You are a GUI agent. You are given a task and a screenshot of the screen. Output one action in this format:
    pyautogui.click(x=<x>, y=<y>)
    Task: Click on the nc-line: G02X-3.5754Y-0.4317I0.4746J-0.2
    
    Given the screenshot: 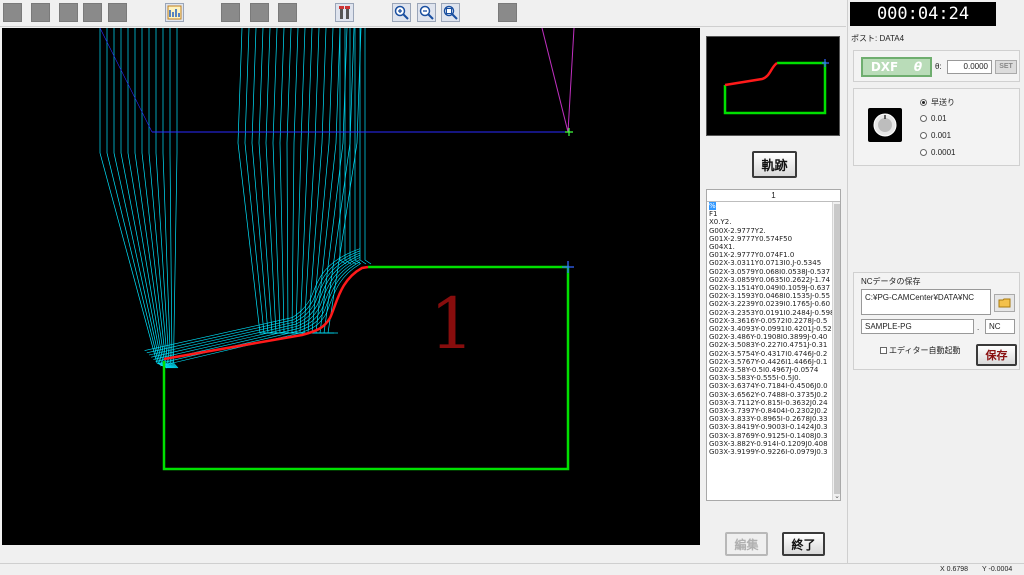 What is the action you would take?
    pyautogui.click(x=771, y=354)
    